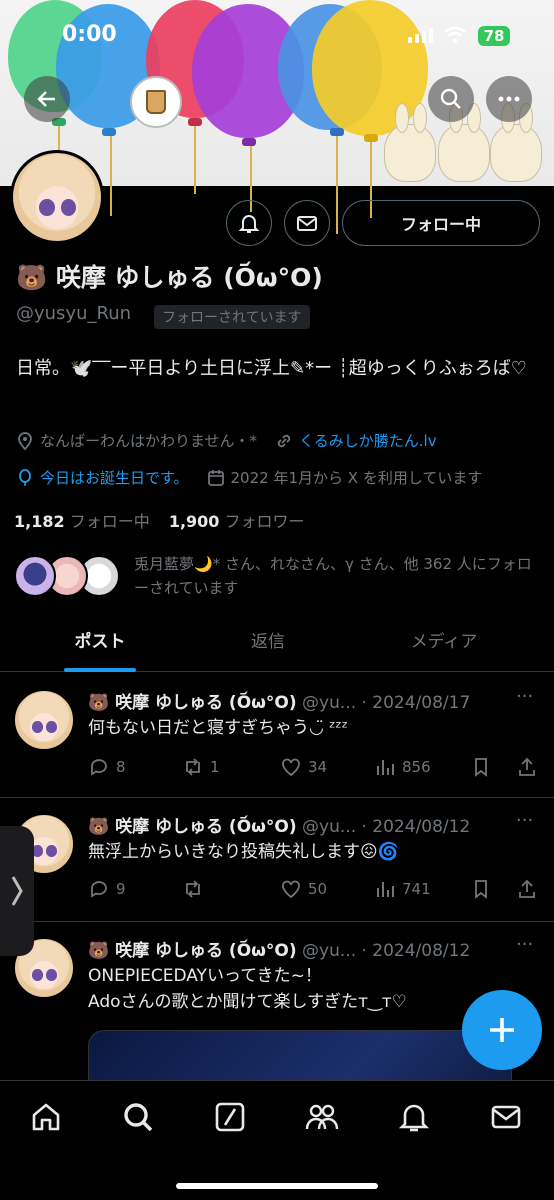  Describe the element at coordinates (368, 440) in the screenshot. I see `profile-website-link: くるみしか勝たん.lv` at that location.